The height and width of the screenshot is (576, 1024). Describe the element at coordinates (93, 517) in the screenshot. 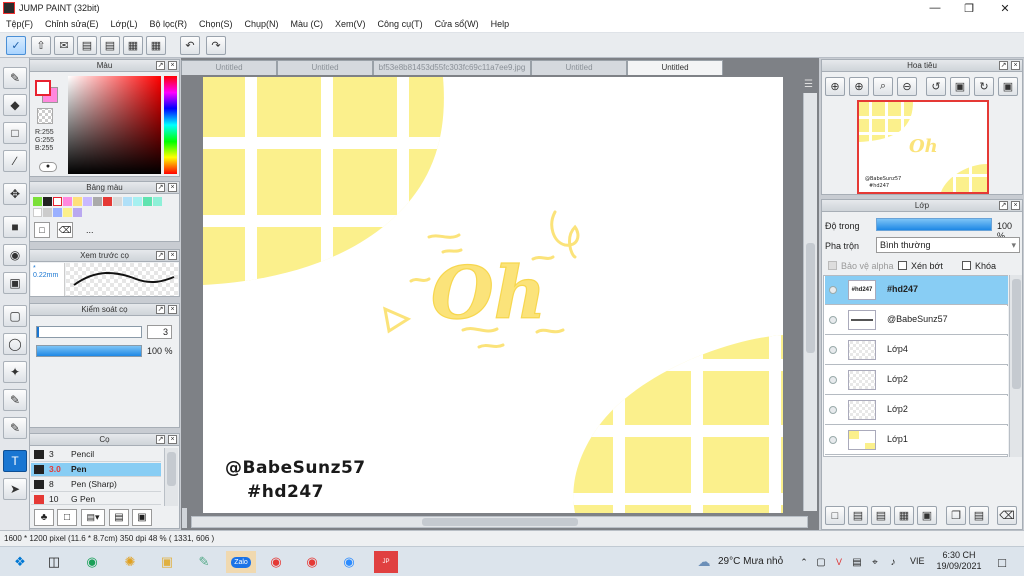

I see `brush-menu-icon: ▤▾` at that location.